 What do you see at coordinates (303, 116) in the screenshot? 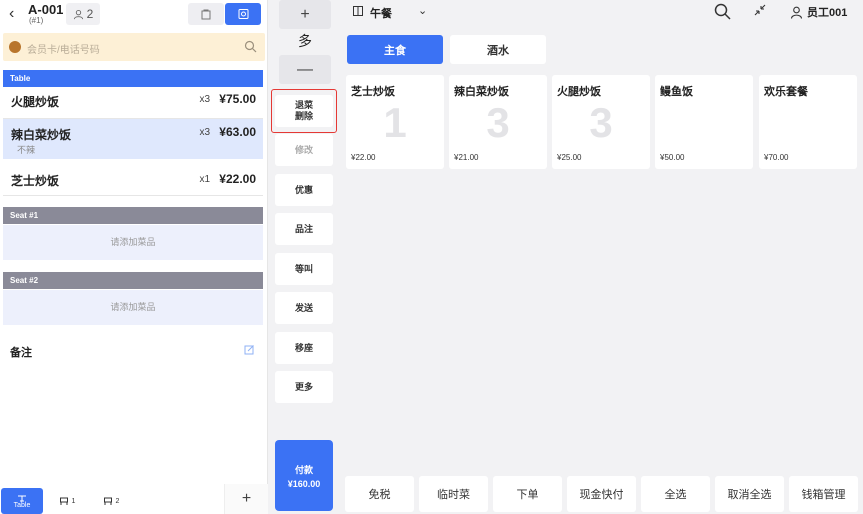
I see `delete-label: 删除` at bounding box center [303, 116].